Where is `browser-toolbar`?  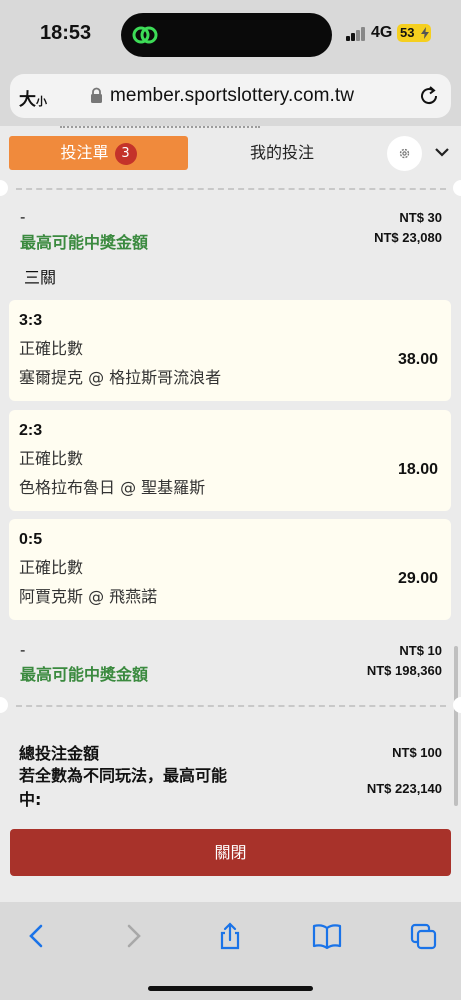
browser-toolbar is located at coordinates (230, 951).